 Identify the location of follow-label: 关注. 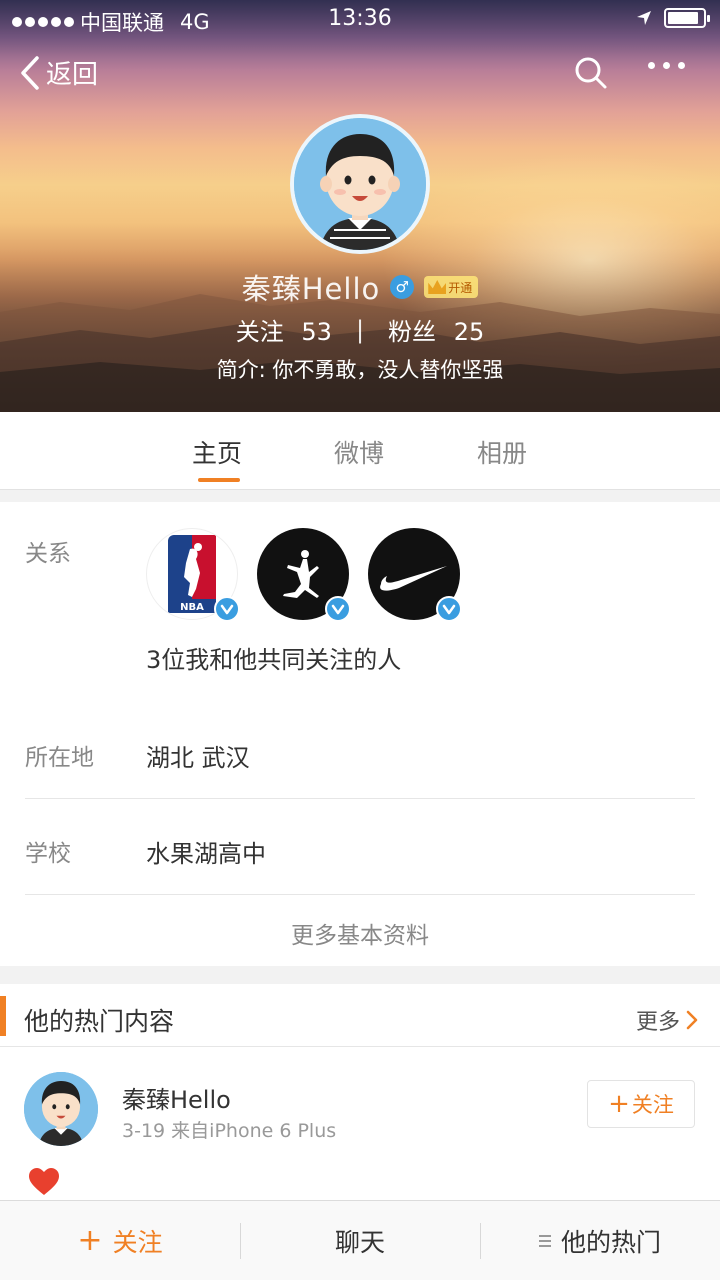
(137, 1242).